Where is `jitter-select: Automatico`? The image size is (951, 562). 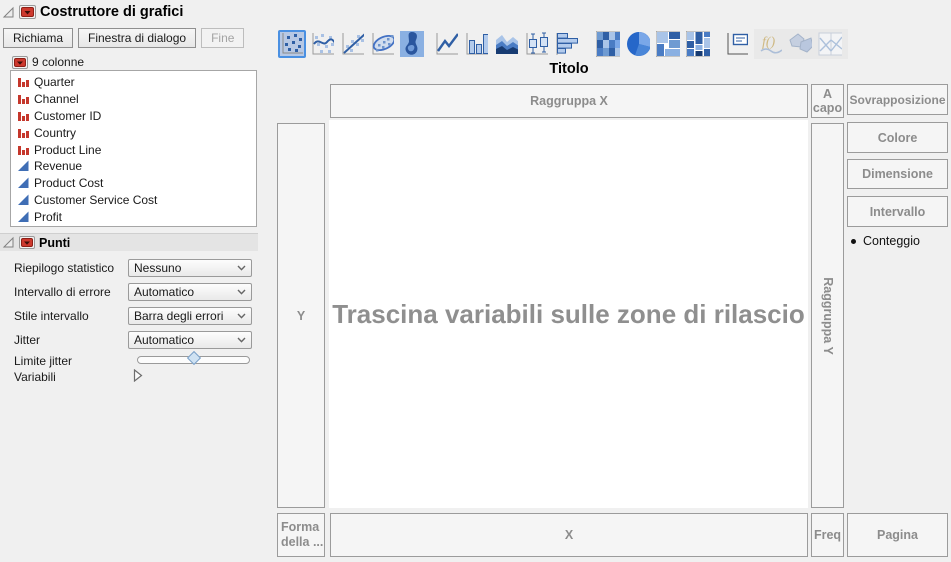
jitter-select: Automatico is located at coordinates (190, 340).